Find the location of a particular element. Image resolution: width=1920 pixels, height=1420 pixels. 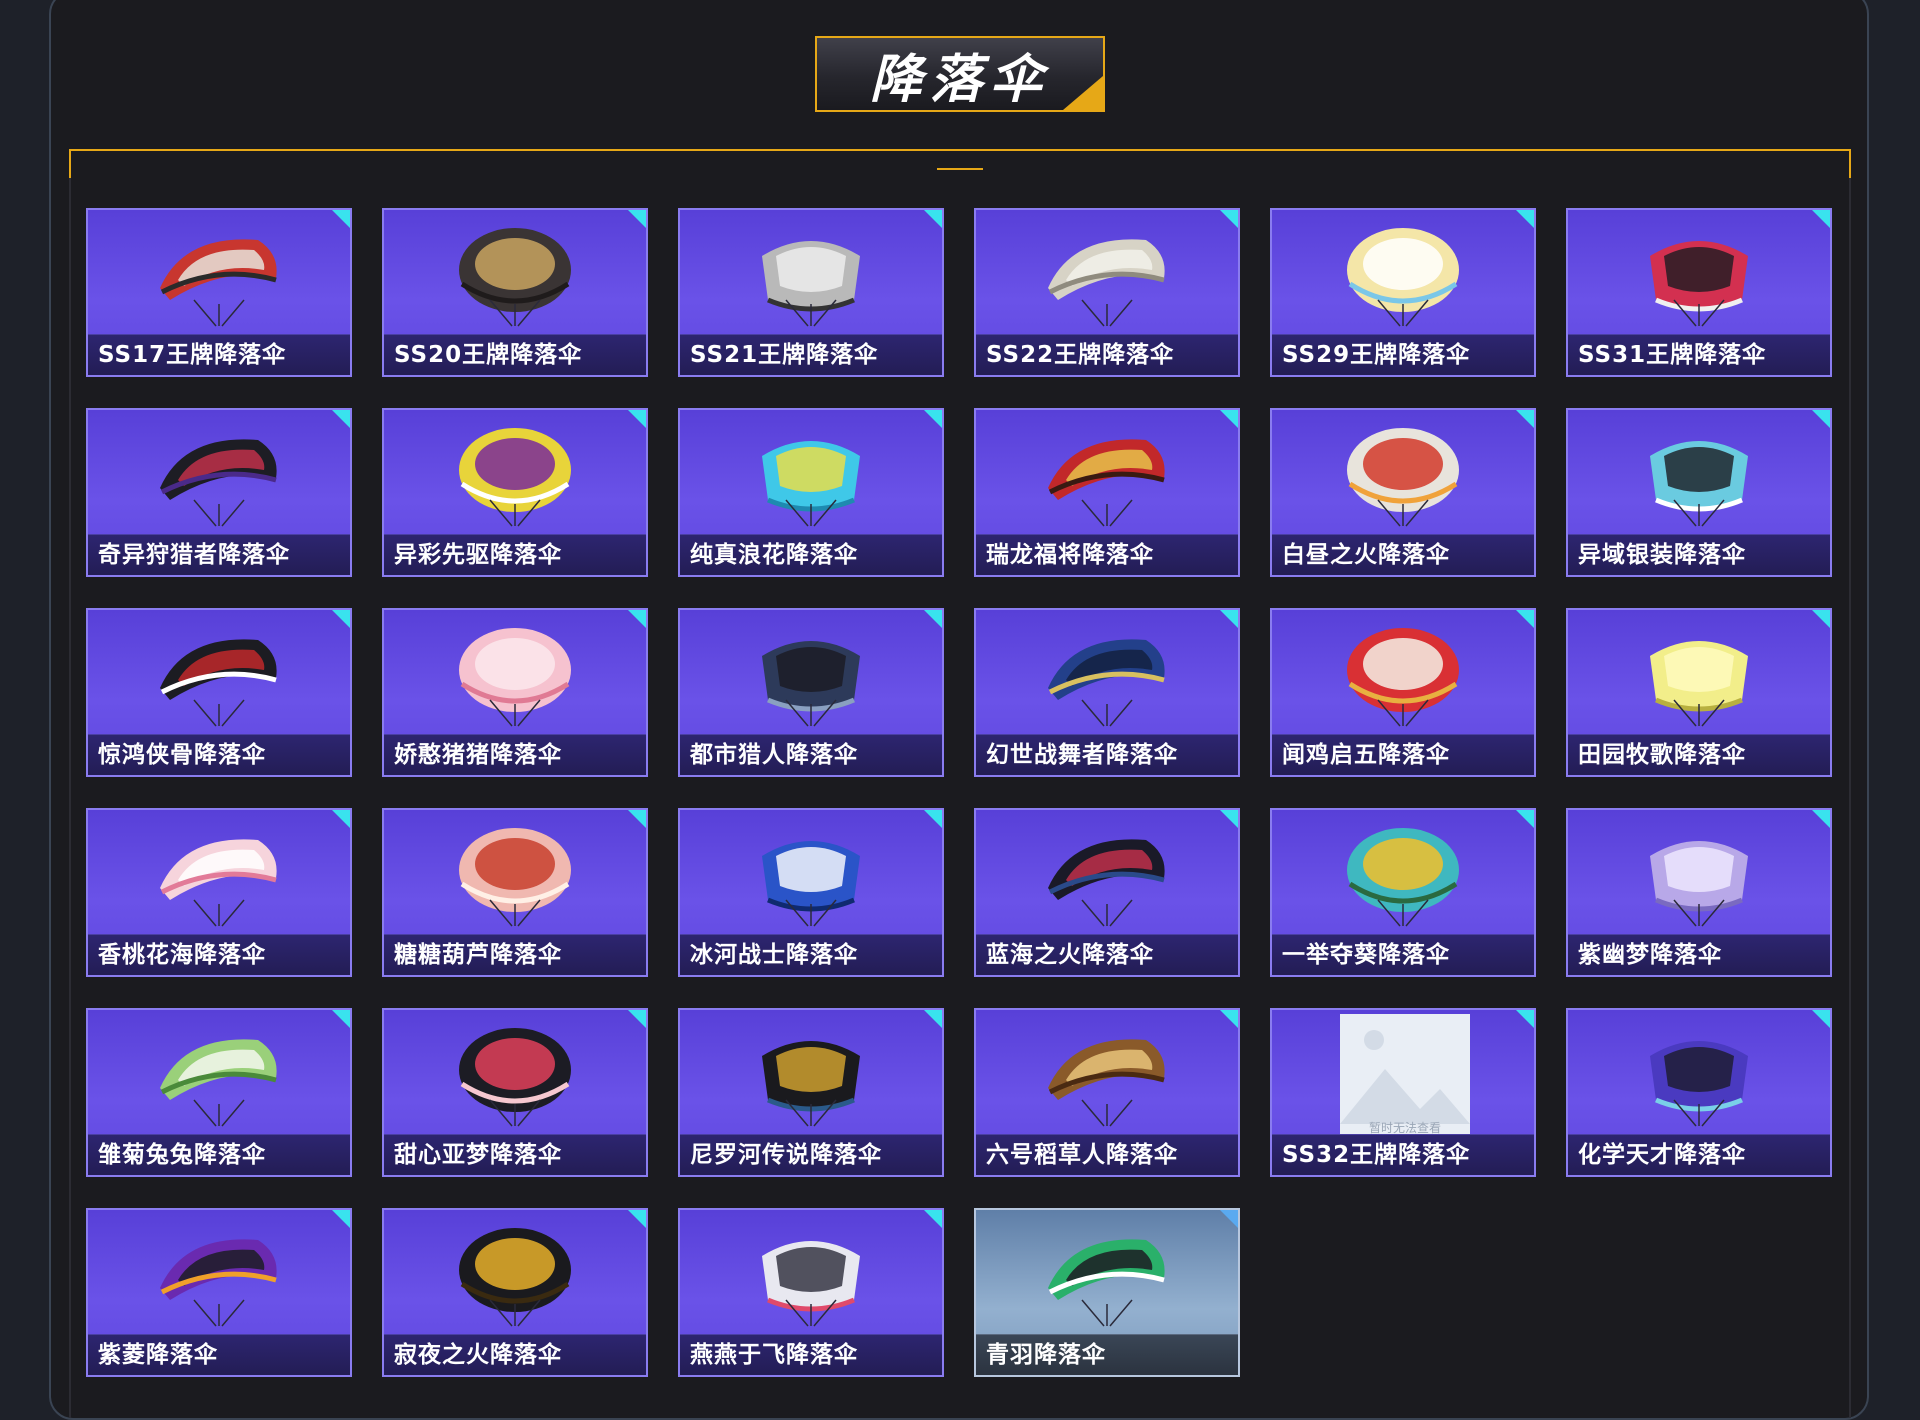

parachute-card: SS17王牌降落伞 is located at coordinates (219, 292).